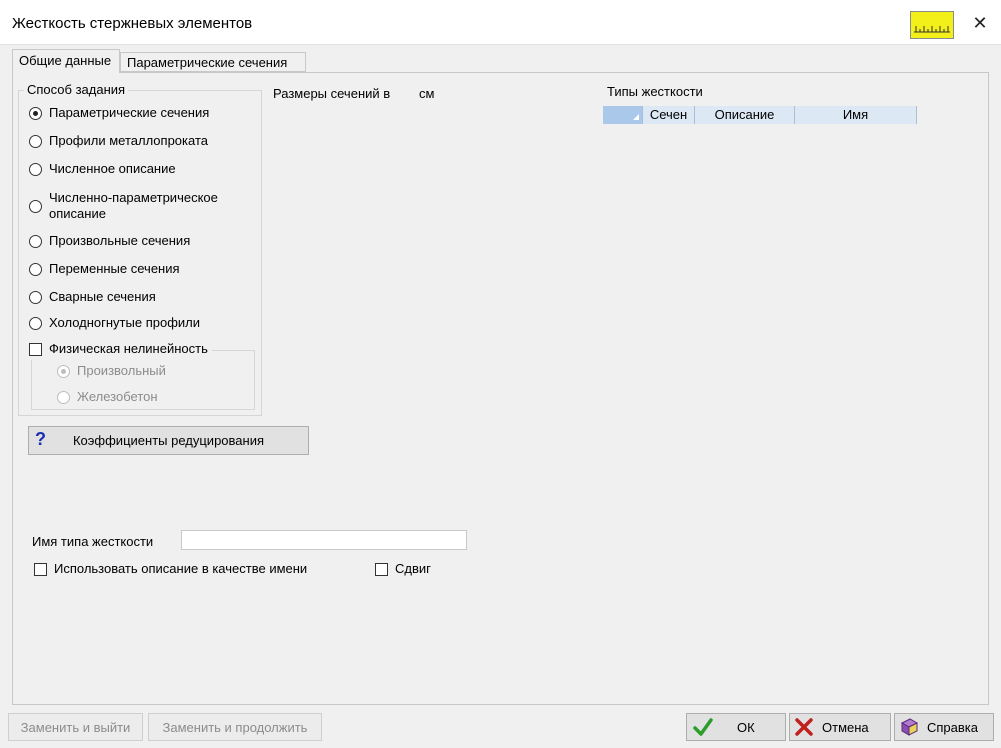  I want to click on radio-welded-sections: Сварные сечения, so click(92, 298).